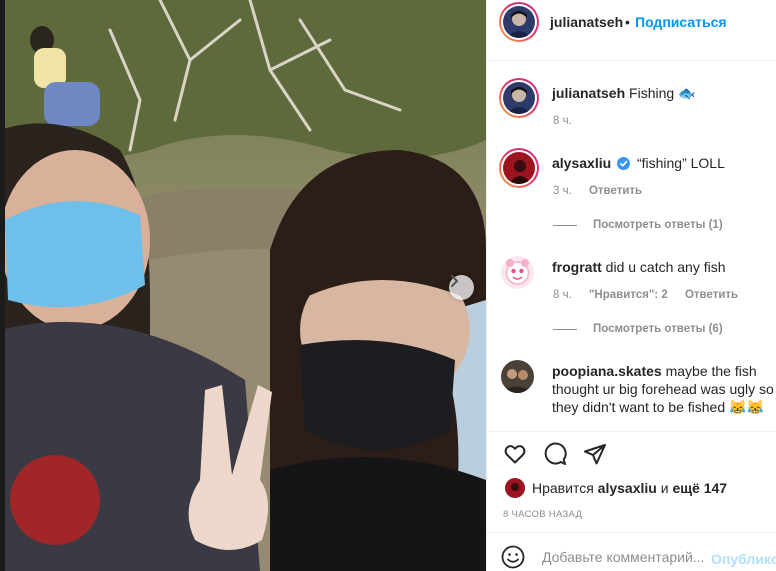  Describe the element at coordinates (2, 285) in the screenshot. I see `photo-edge` at that location.